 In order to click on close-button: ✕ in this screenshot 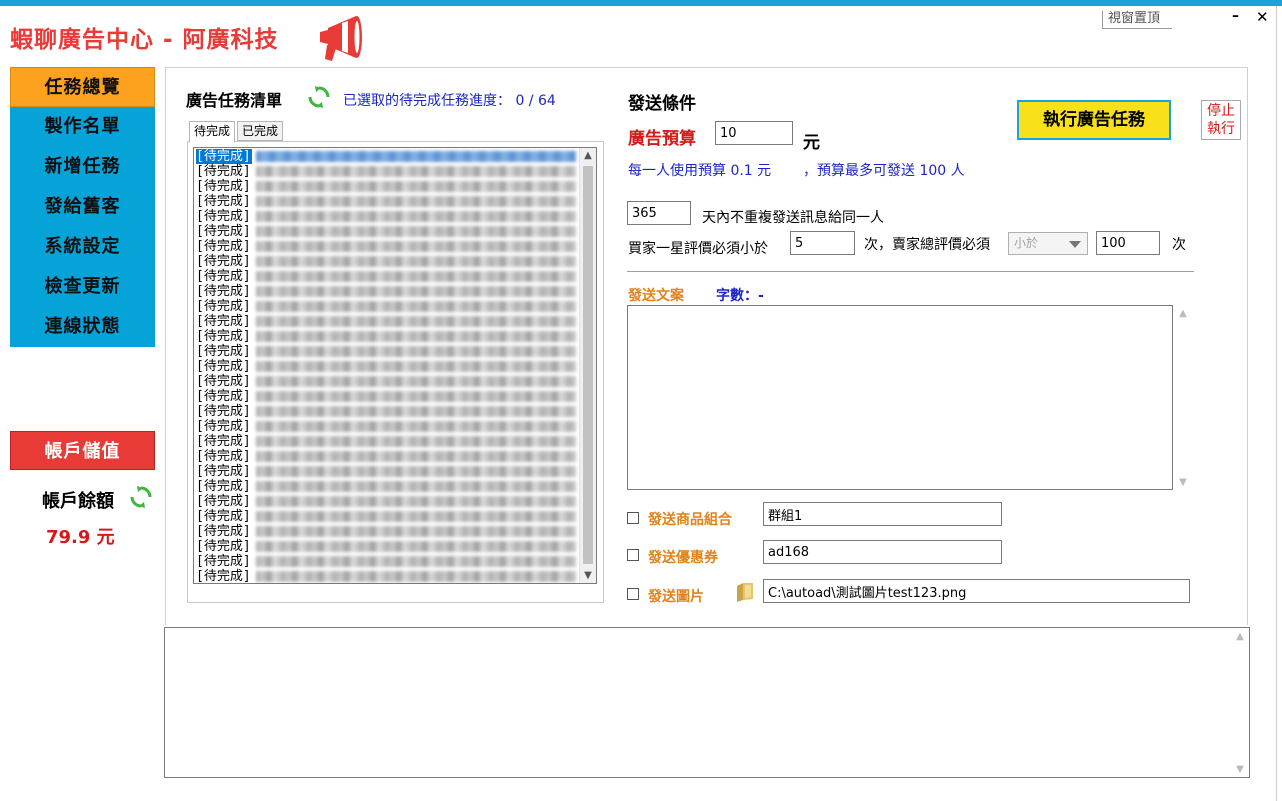, I will do `click(1262, 17)`.